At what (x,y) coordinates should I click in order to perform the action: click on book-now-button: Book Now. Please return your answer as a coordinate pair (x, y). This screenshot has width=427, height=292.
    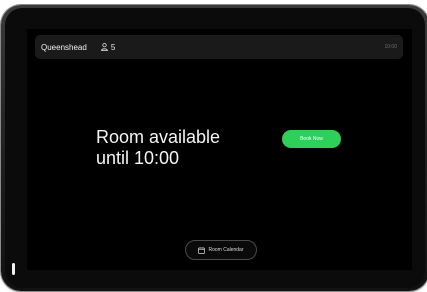
    Looking at the image, I should click on (311, 139).